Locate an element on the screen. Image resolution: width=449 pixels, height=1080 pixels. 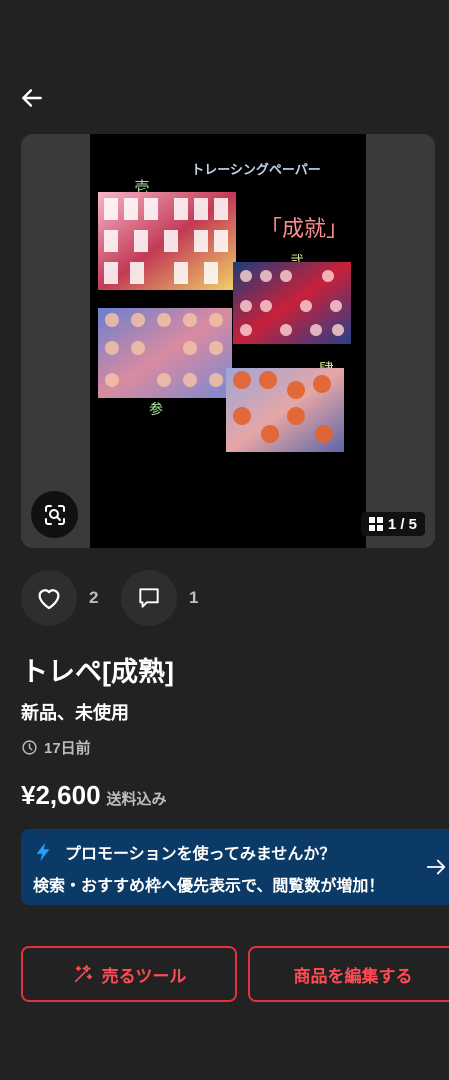
price: ¥2,600 送料込み is located at coordinates (94, 795).